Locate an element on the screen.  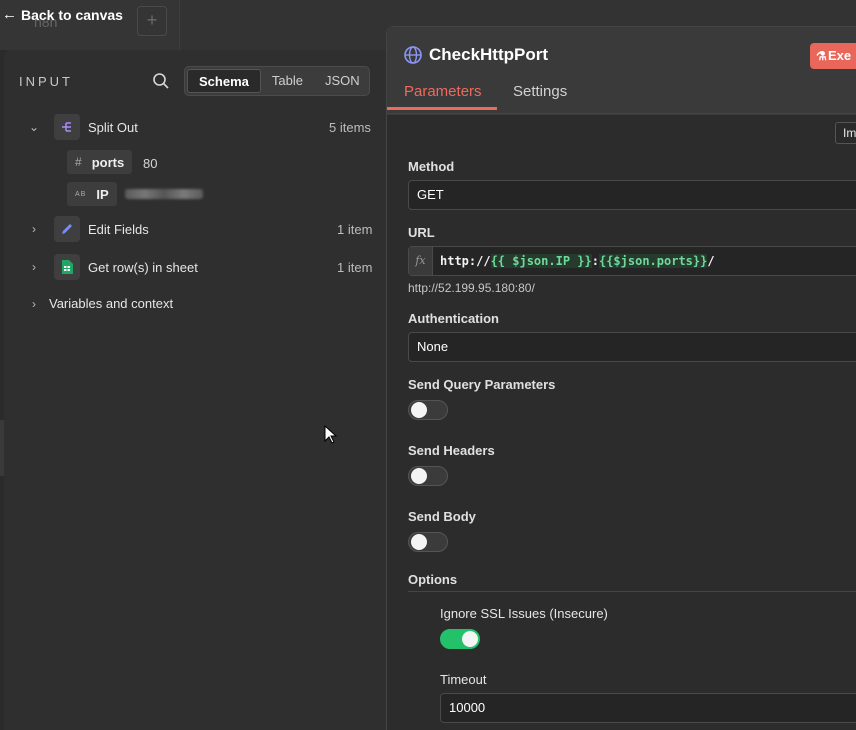
tab-settings: Settings is located at coordinates (540, 91).